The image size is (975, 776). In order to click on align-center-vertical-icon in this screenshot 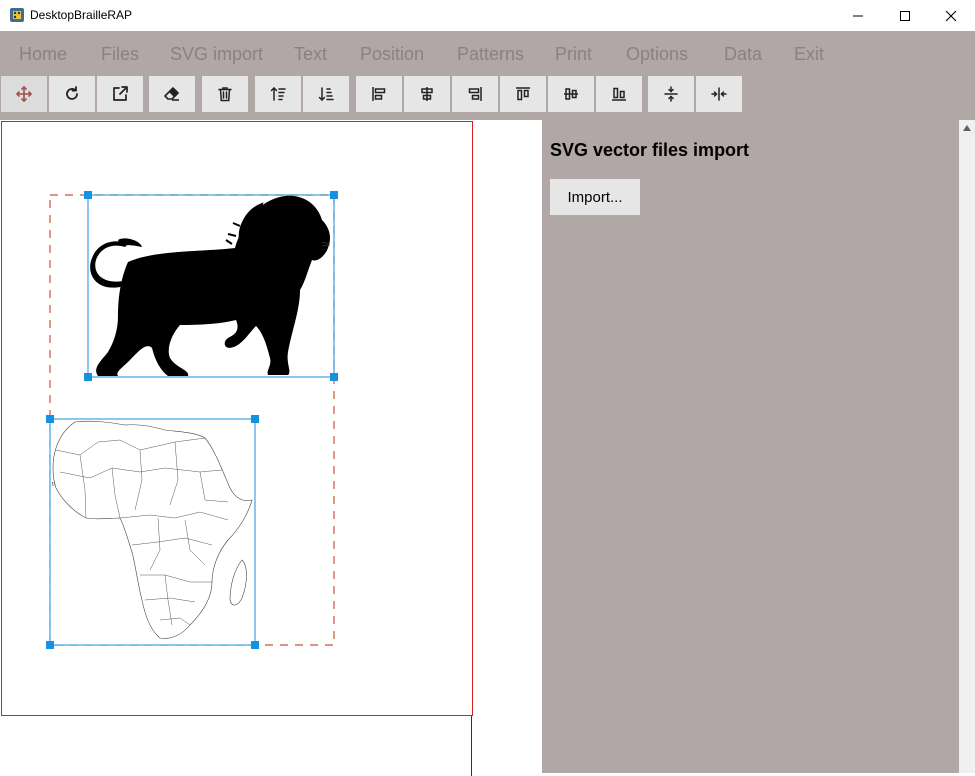, I will do `click(571, 94)`.